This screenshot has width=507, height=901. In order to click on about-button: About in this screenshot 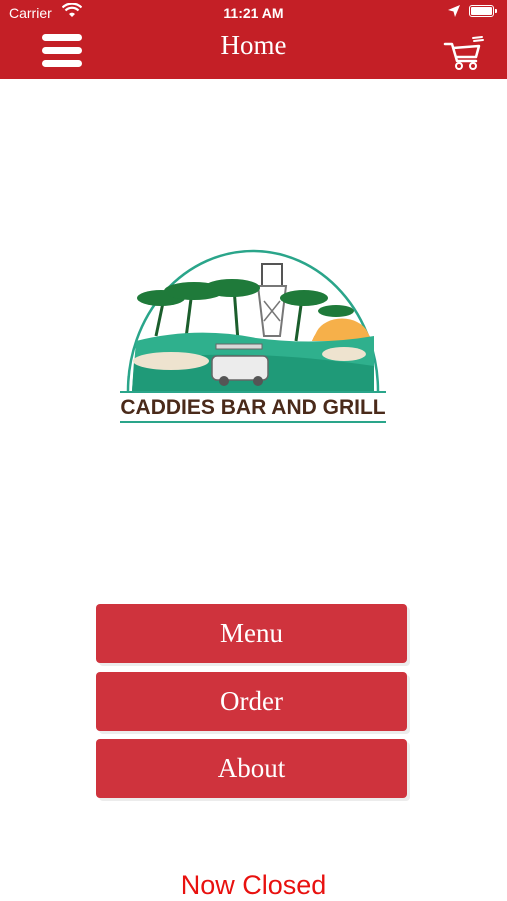, I will do `click(251, 768)`.